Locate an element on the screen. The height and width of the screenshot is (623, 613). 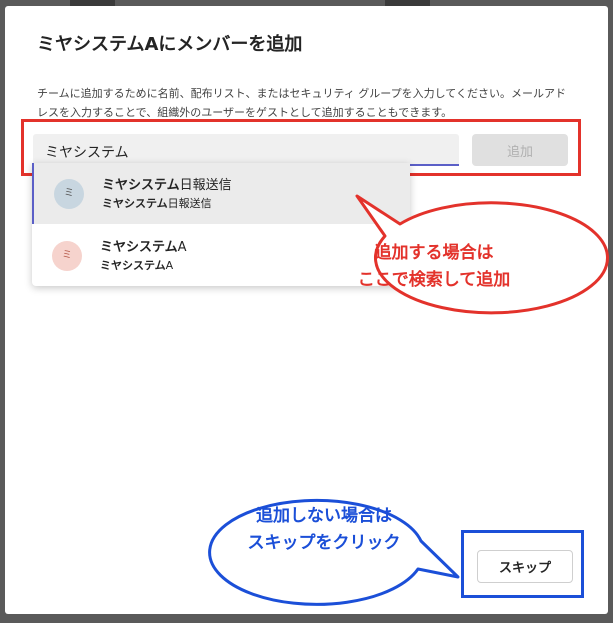
add-annotation-line: 追加する場合は is located at coordinates (434, 253).